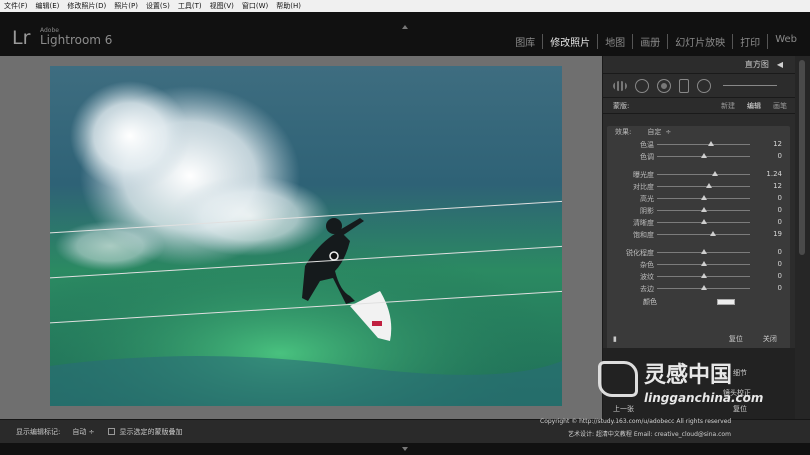 Image resolution: width=810 pixels, height=455 pixels. What do you see at coordinates (621, 105) in the screenshot?
I see `mask-label: 蒙版:` at bounding box center [621, 105].